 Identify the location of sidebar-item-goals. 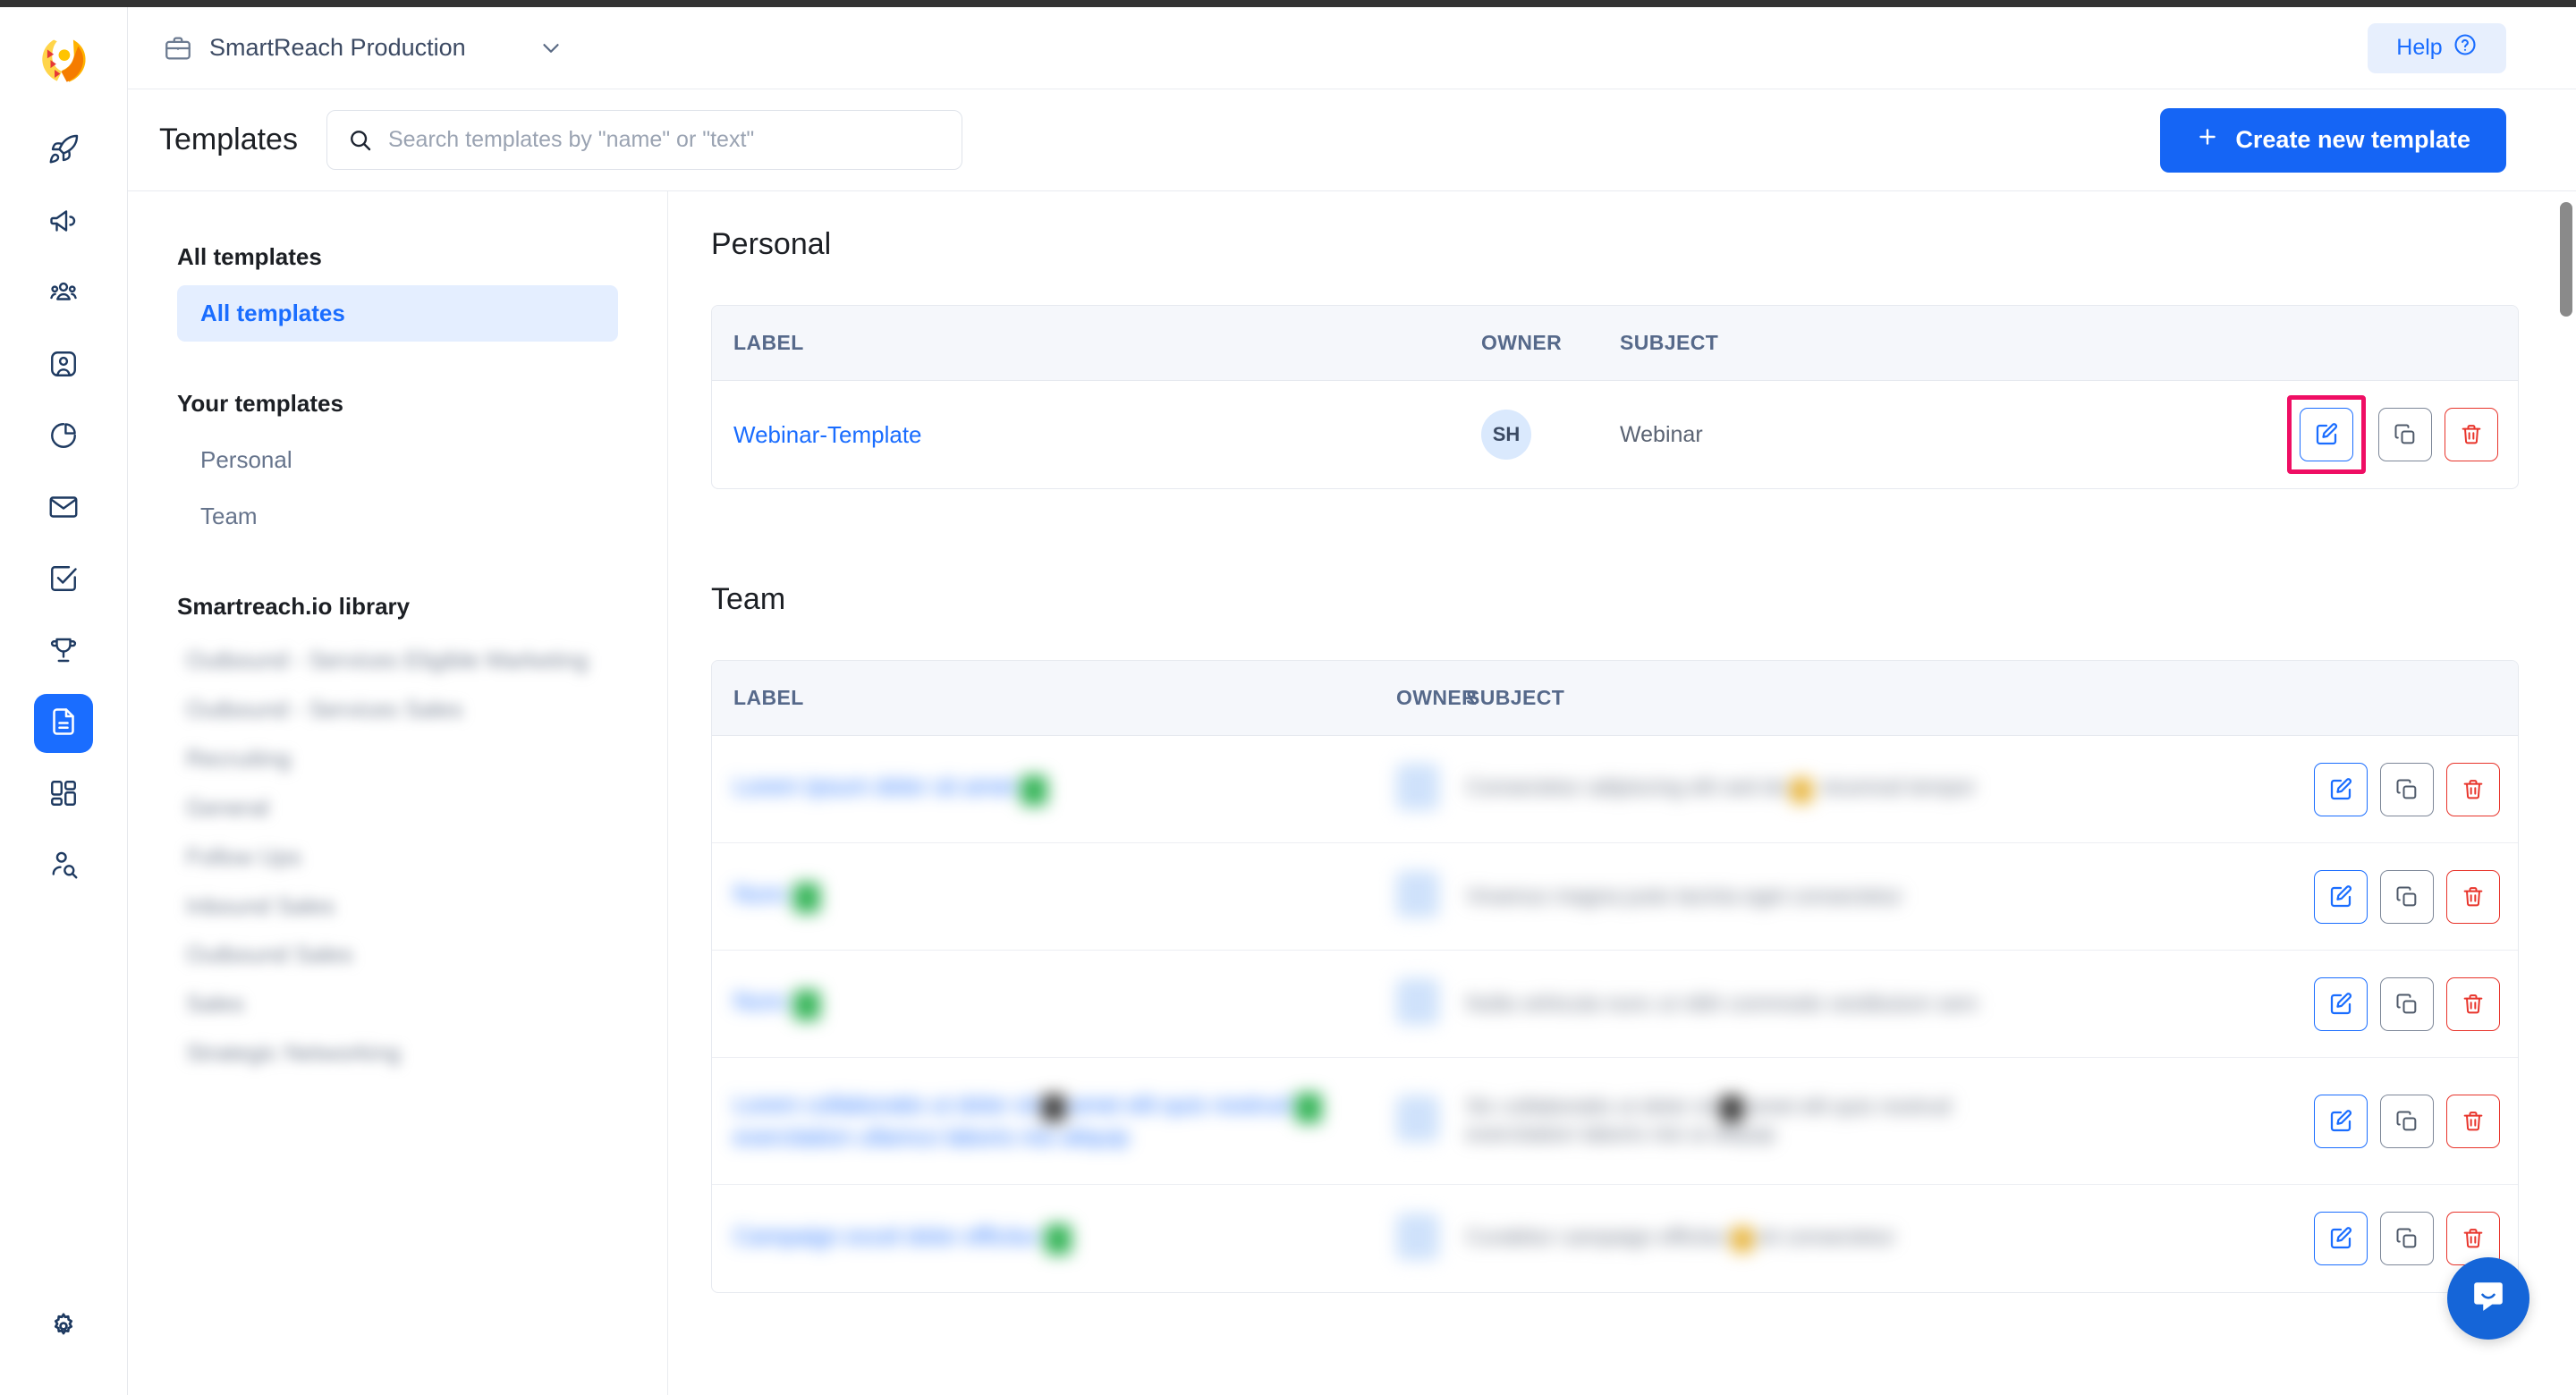
(63, 651).